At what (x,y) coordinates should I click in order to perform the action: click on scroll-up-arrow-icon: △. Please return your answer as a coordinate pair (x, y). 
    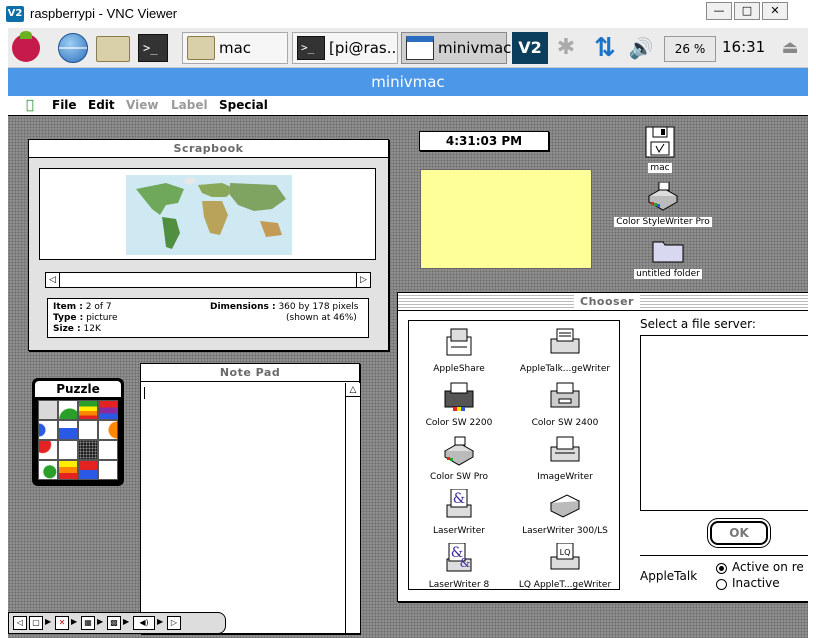
    Looking at the image, I should click on (353, 390).